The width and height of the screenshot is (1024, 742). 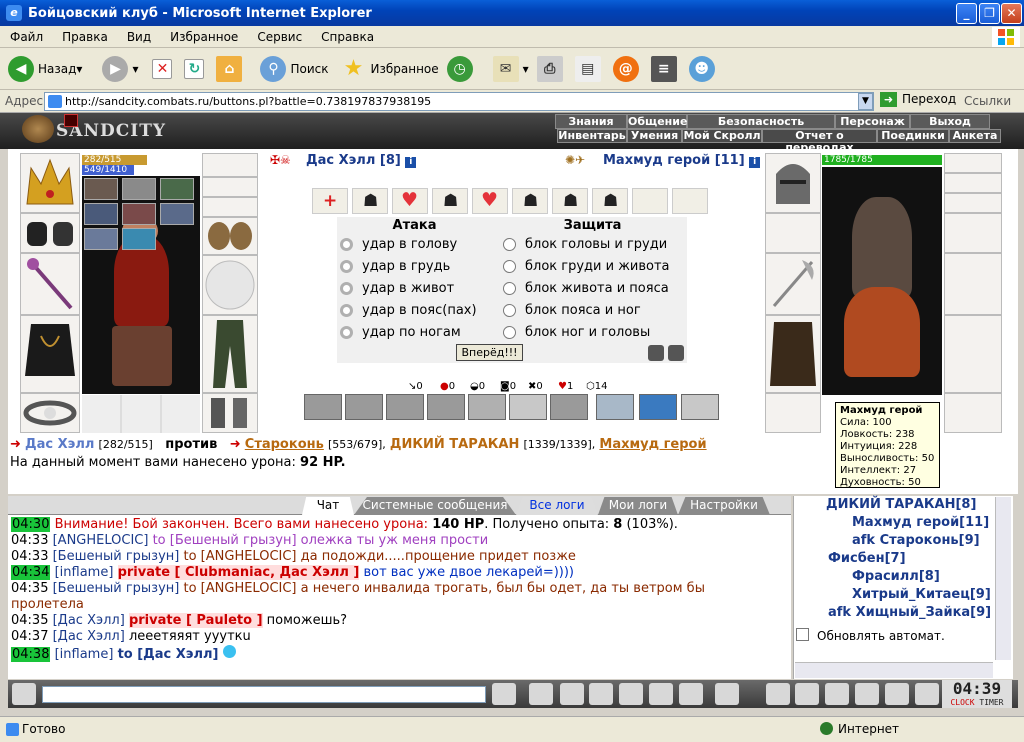 I want to click on history-button: ◷, so click(x=461, y=68).